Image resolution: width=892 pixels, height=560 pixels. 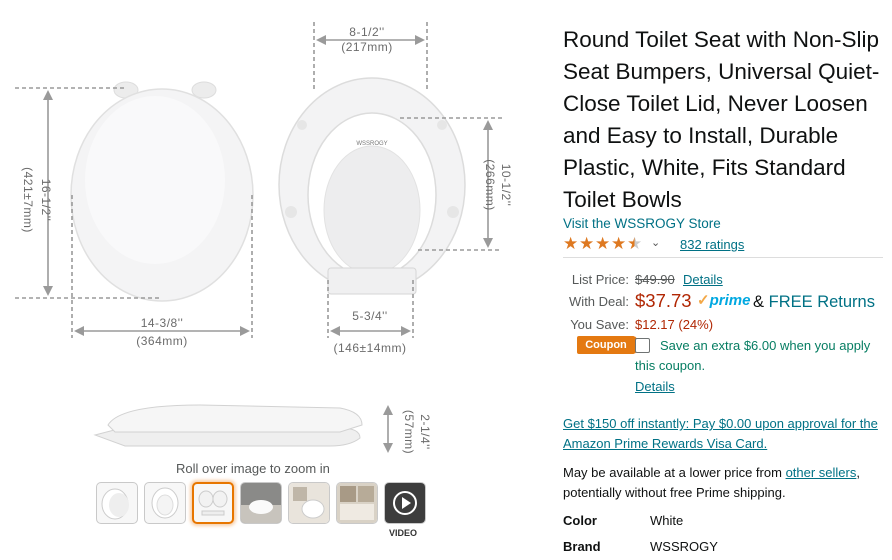 I want to click on side-height-mm: (57mm), so click(x=409, y=432).